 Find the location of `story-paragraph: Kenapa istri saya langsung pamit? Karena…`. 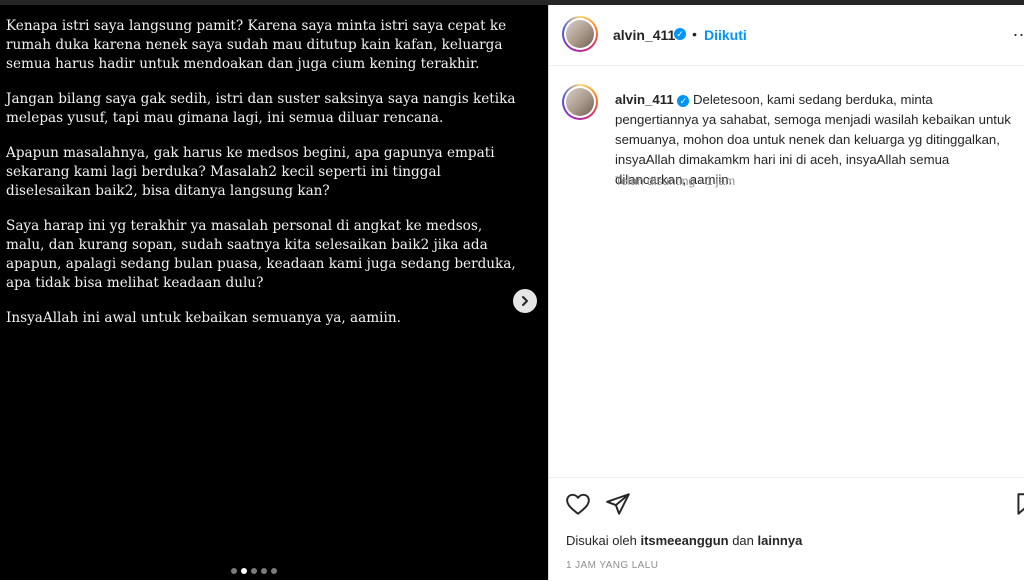

story-paragraph: Kenapa istri saya langsung pamit? Karena… is located at coordinates (256, 45).